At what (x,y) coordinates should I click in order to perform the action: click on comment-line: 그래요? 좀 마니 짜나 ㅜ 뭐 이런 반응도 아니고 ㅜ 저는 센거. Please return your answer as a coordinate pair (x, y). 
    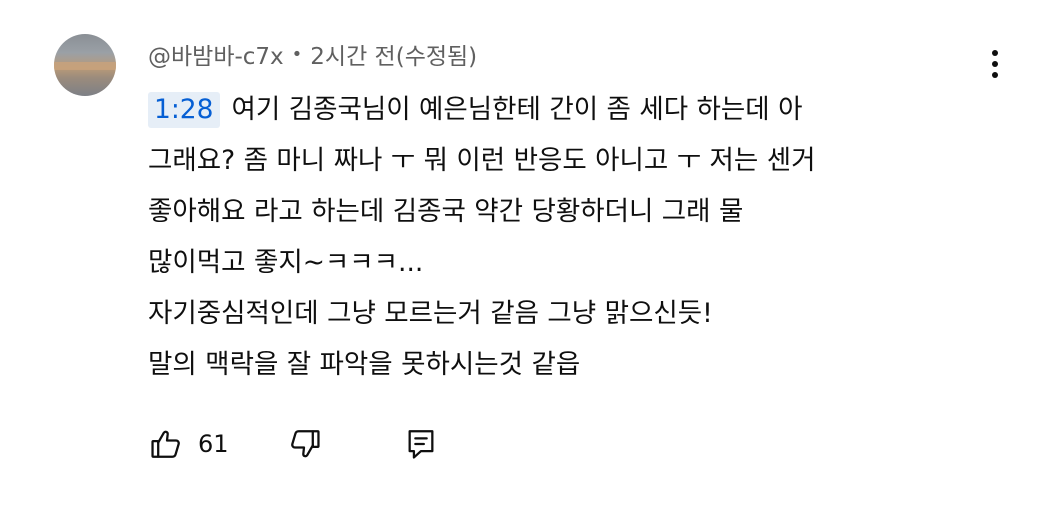
    Looking at the image, I should click on (482, 160).